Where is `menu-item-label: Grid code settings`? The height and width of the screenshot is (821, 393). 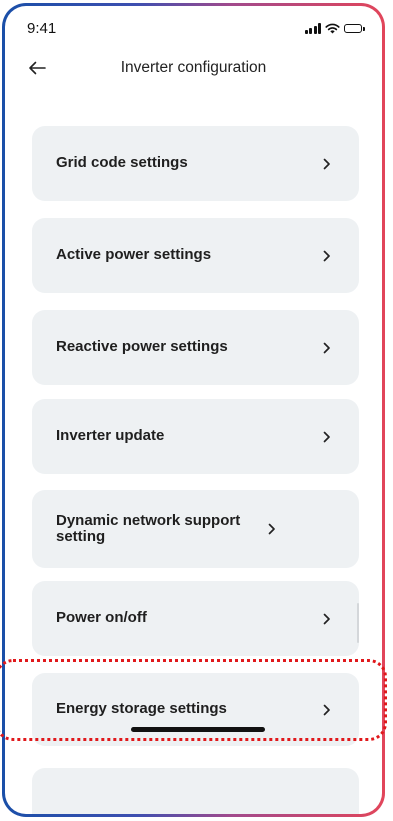
menu-item-label: Grid code settings is located at coordinates (122, 163).